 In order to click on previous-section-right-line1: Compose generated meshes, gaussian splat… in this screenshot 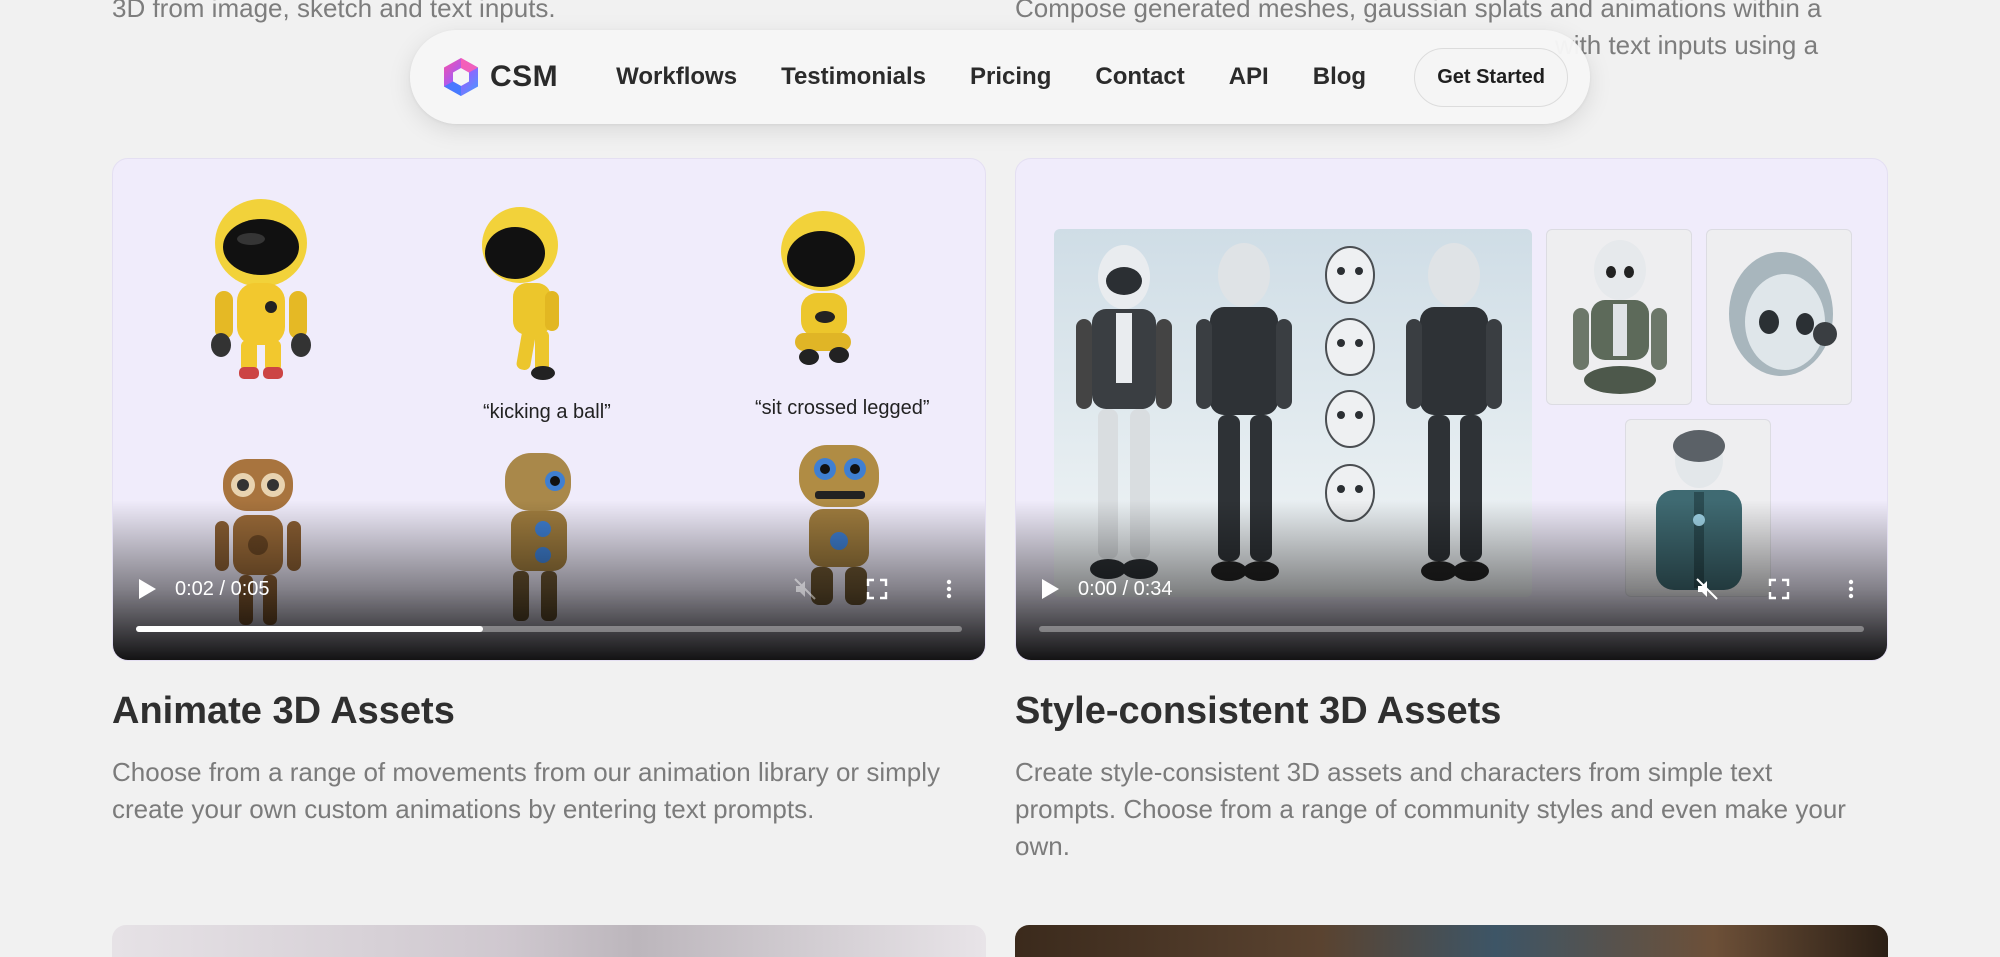, I will do `click(1418, 11)`.